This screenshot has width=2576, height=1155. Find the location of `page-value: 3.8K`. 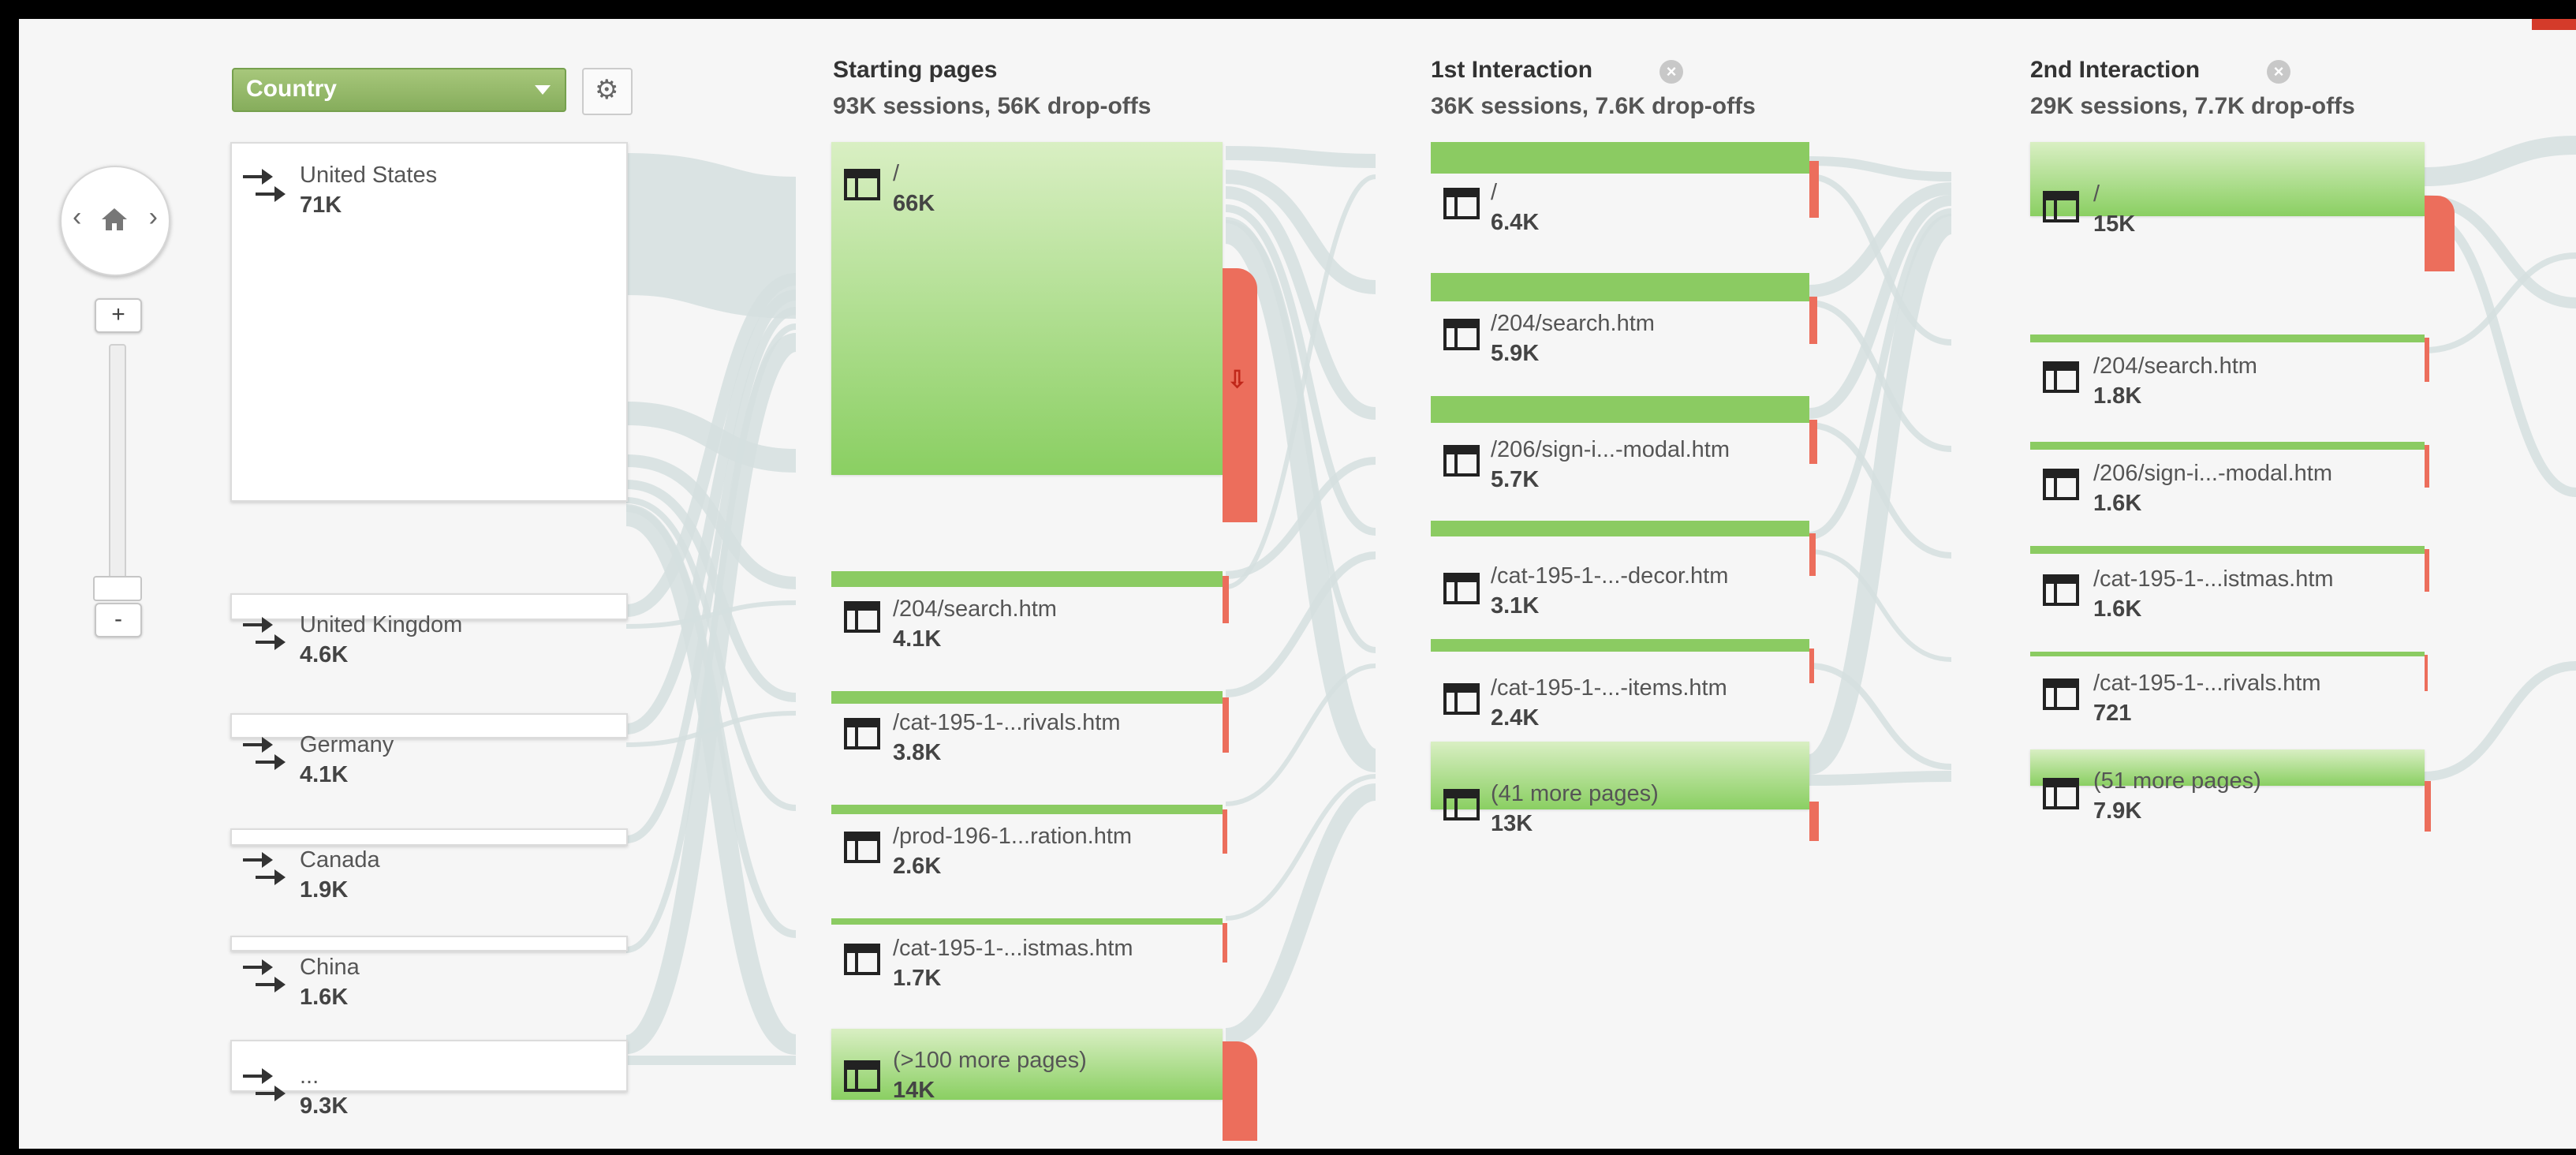

page-value: 3.8K is located at coordinates (917, 752).